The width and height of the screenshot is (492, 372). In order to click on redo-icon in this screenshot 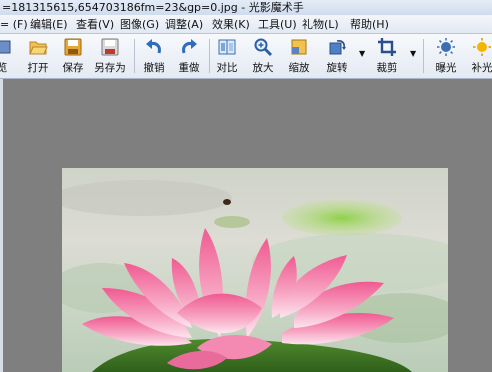, I will do `click(189, 46)`.